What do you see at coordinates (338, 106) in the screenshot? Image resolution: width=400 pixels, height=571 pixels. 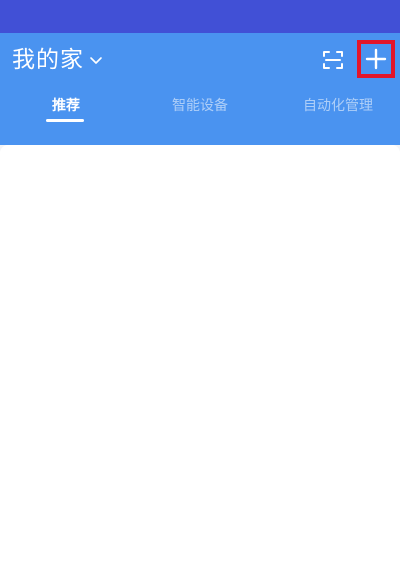 I see `tab-automation: 自动化管理` at bounding box center [338, 106].